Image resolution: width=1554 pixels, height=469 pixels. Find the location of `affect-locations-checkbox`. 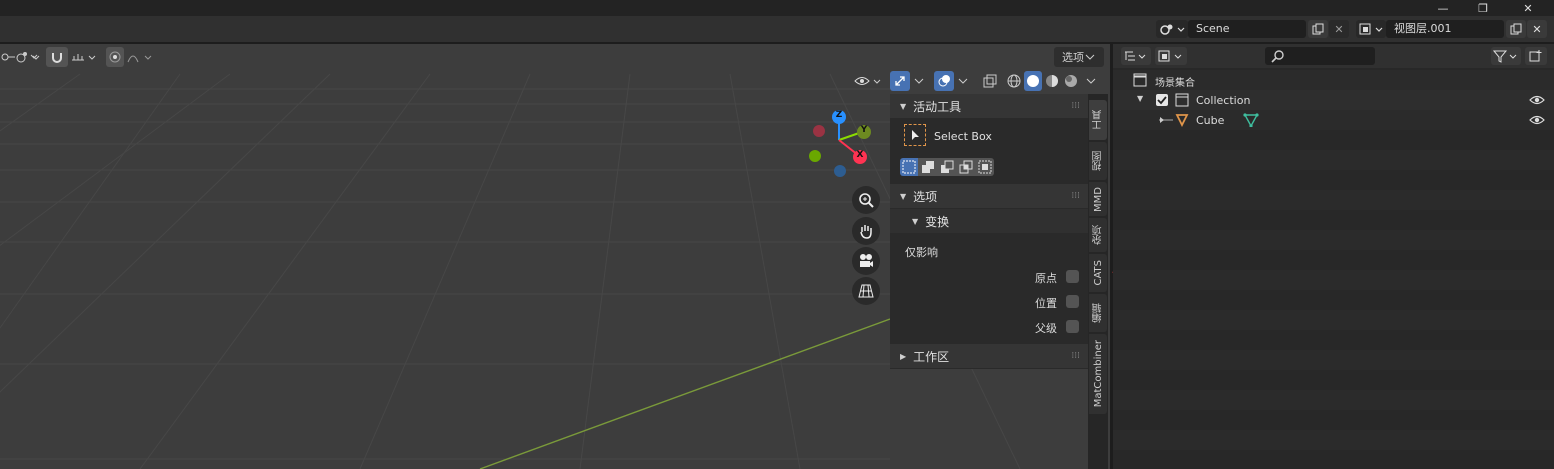

affect-locations-checkbox is located at coordinates (1072, 301).